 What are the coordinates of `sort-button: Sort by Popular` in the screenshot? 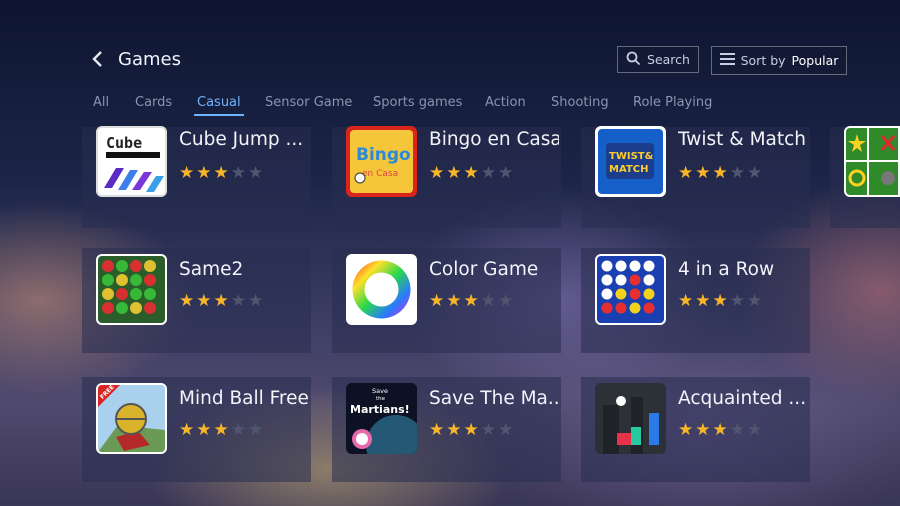 It's located at (779, 60).